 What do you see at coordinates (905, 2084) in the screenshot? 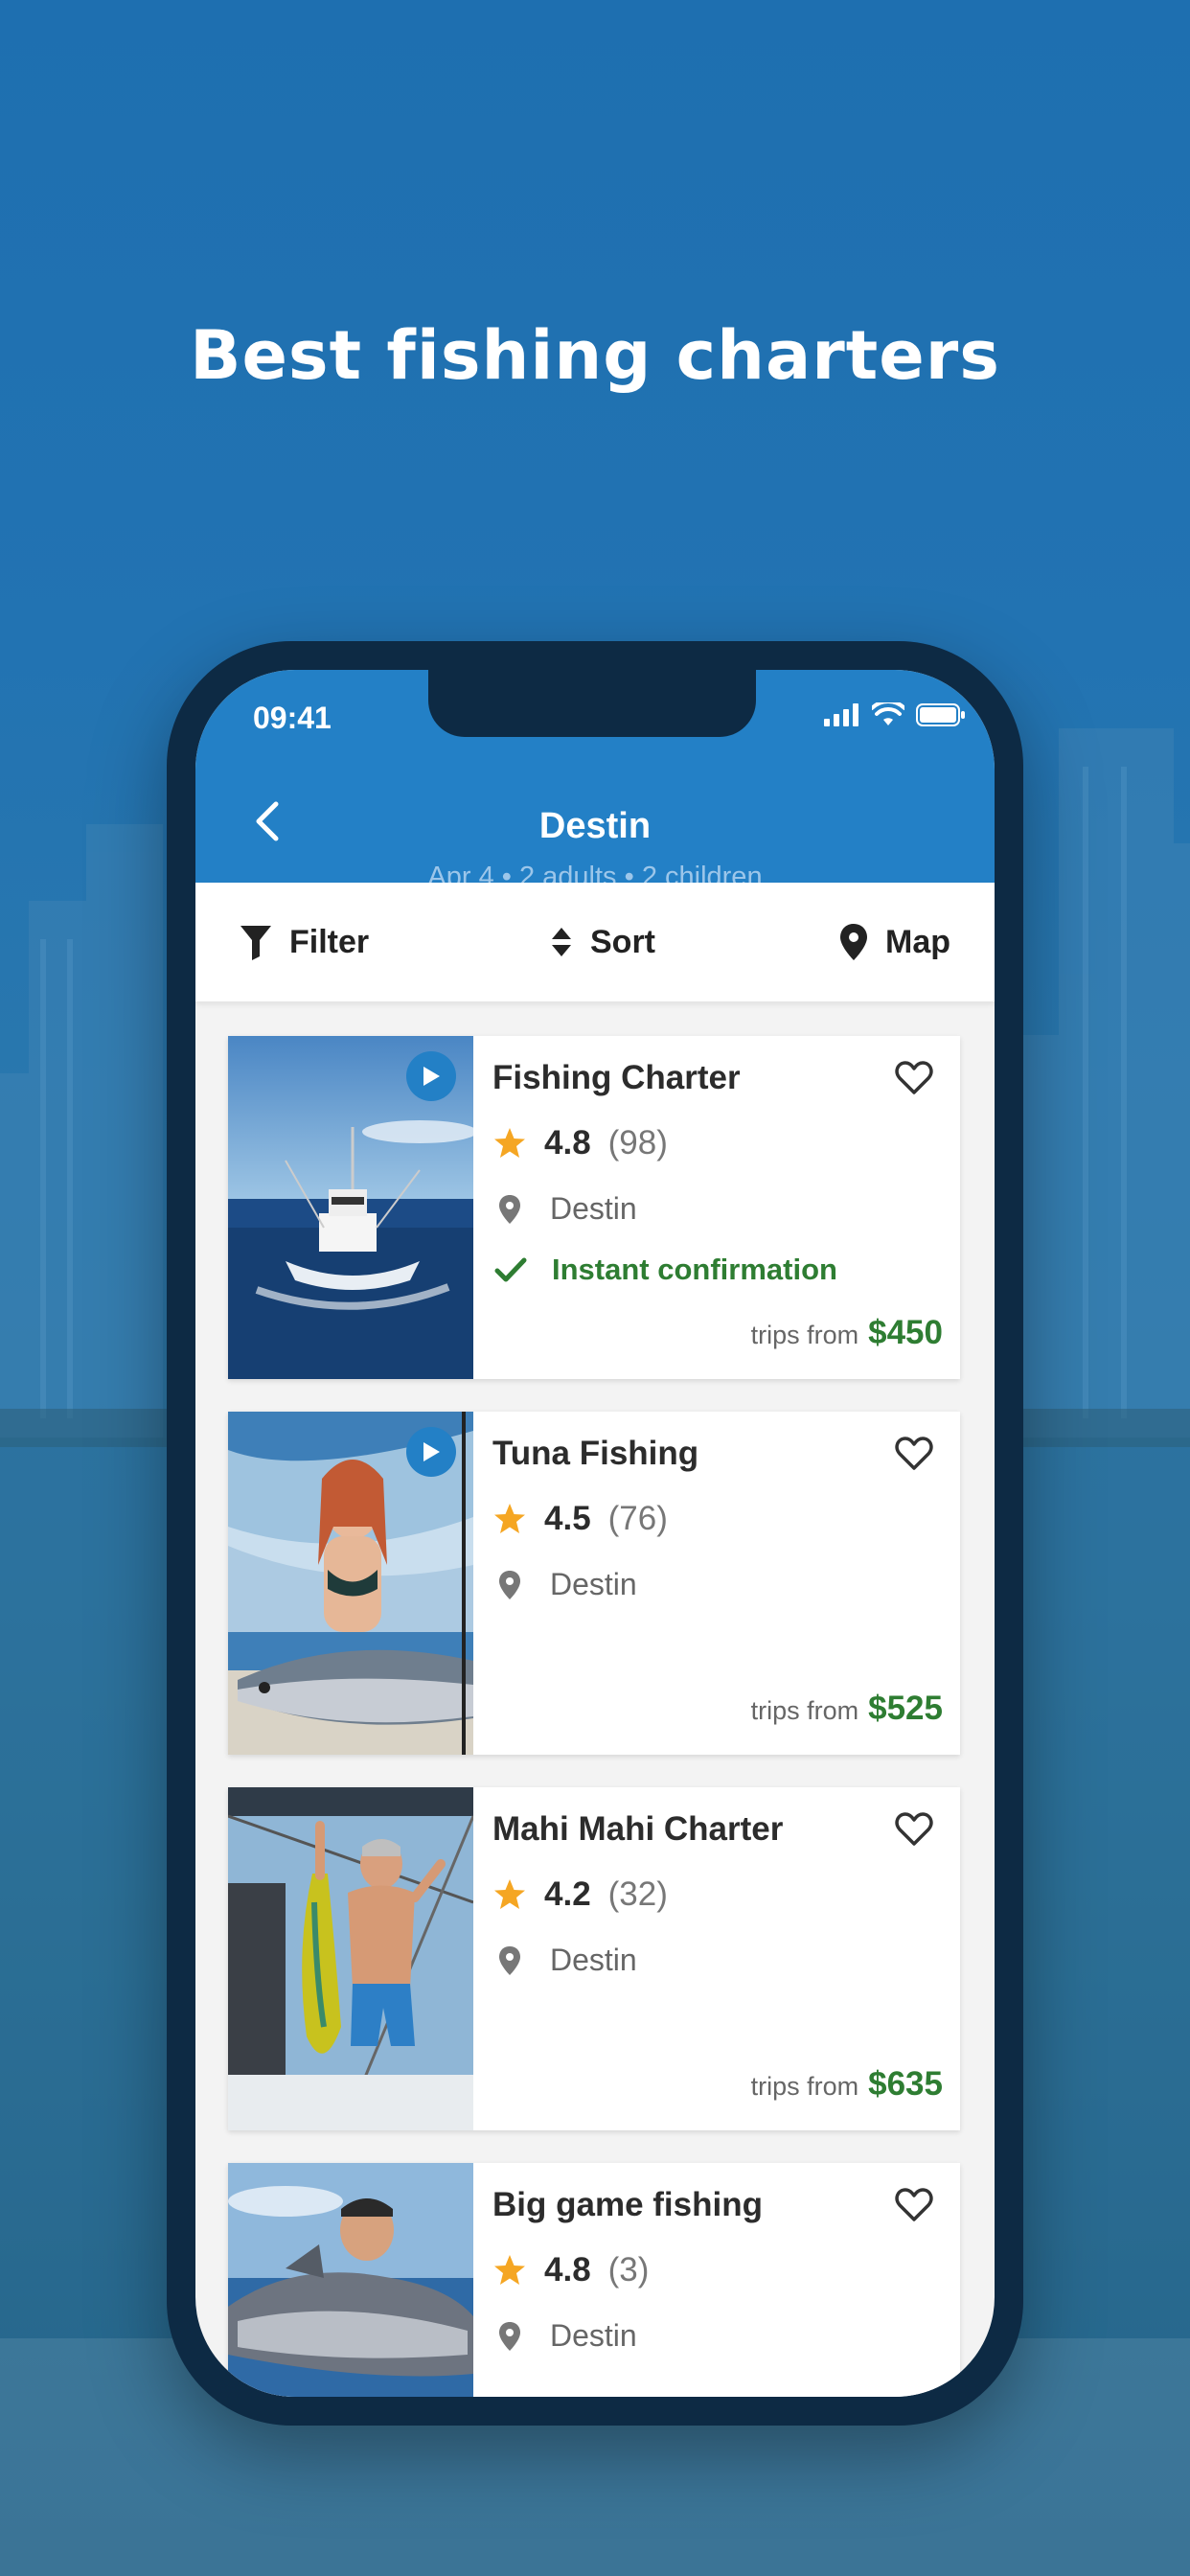
I see `listing-price: $635` at bounding box center [905, 2084].